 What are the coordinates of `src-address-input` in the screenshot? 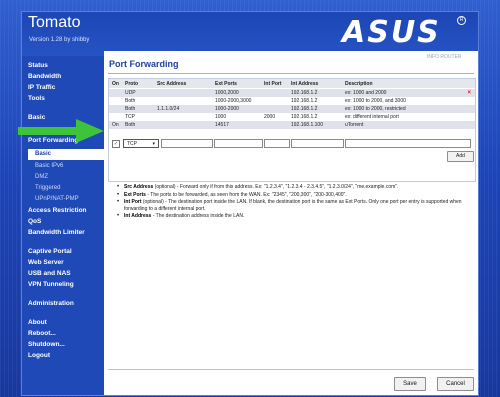 It's located at (187, 143).